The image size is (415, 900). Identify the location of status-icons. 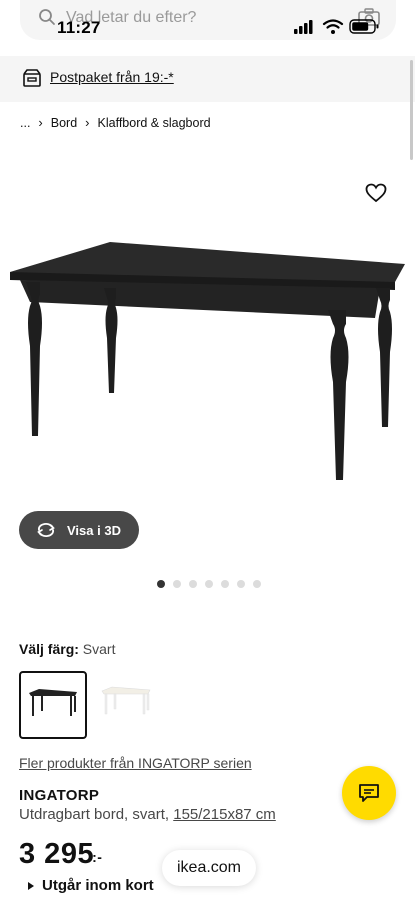
(336, 26).